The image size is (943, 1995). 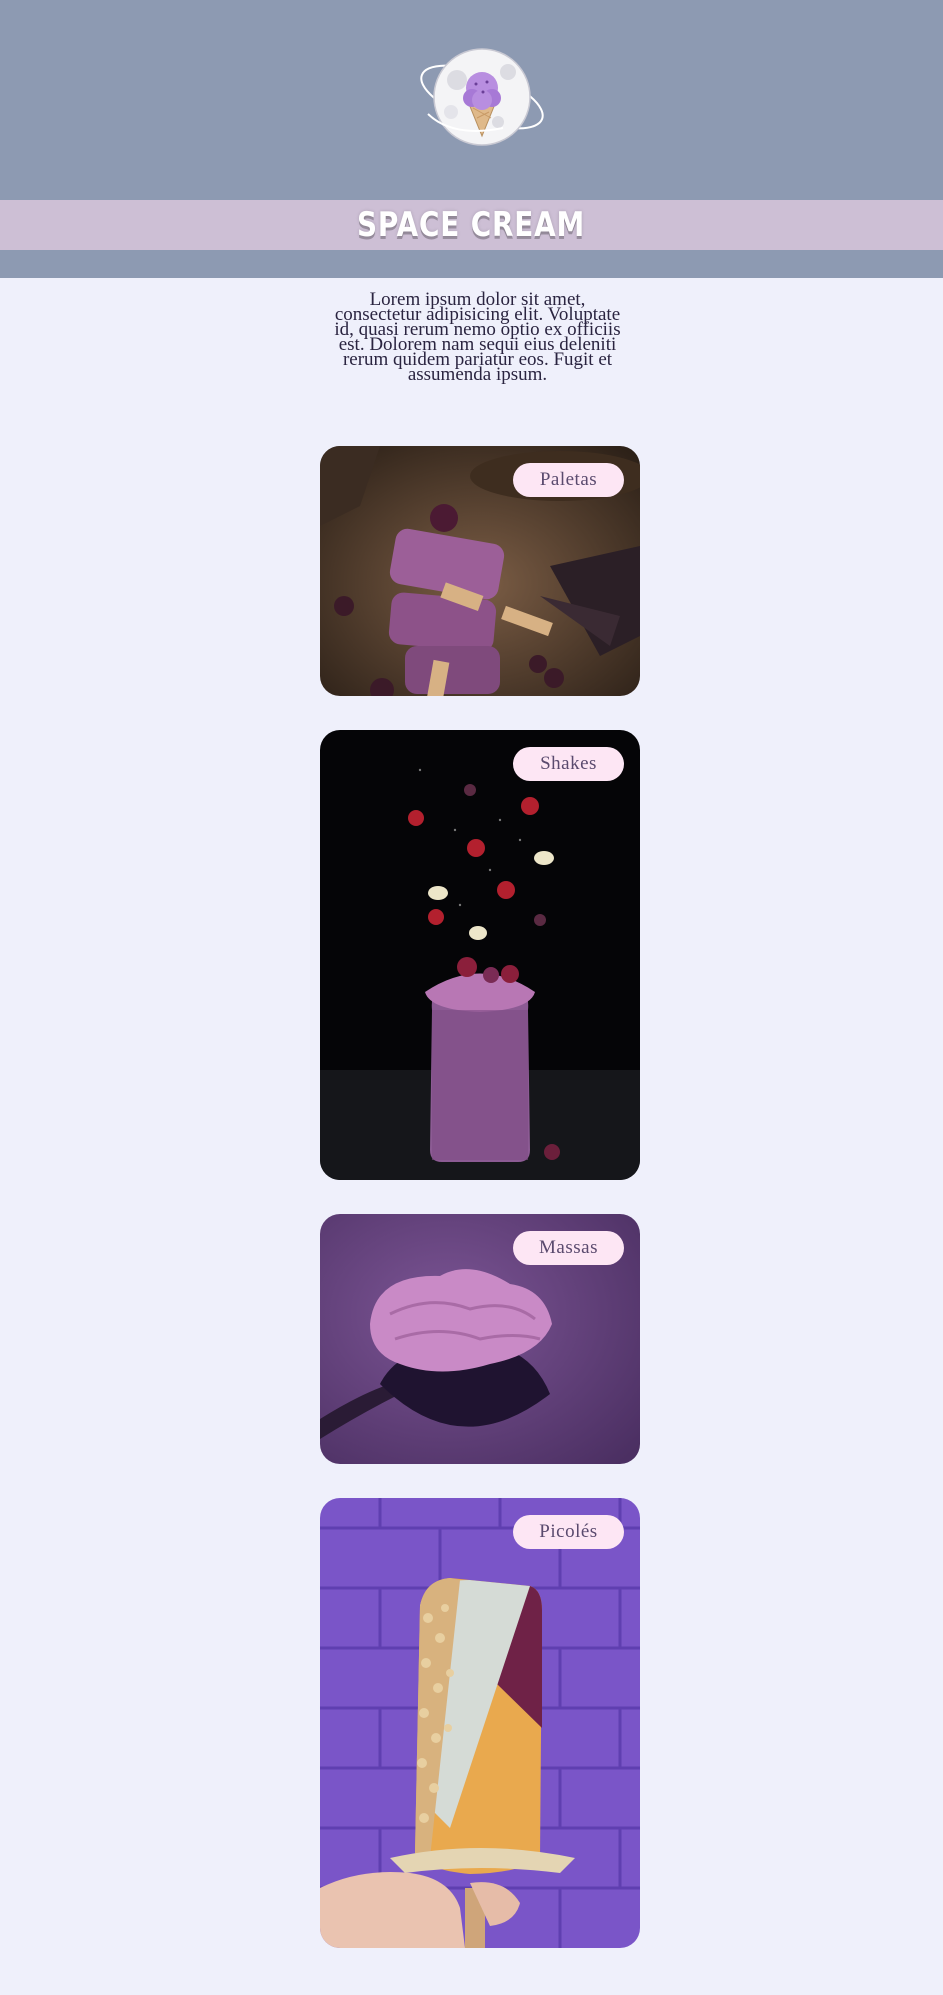 What do you see at coordinates (568, 1248) in the screenshot?
I see `card-label-massas: Massas` at bounding box center [568, 1248].